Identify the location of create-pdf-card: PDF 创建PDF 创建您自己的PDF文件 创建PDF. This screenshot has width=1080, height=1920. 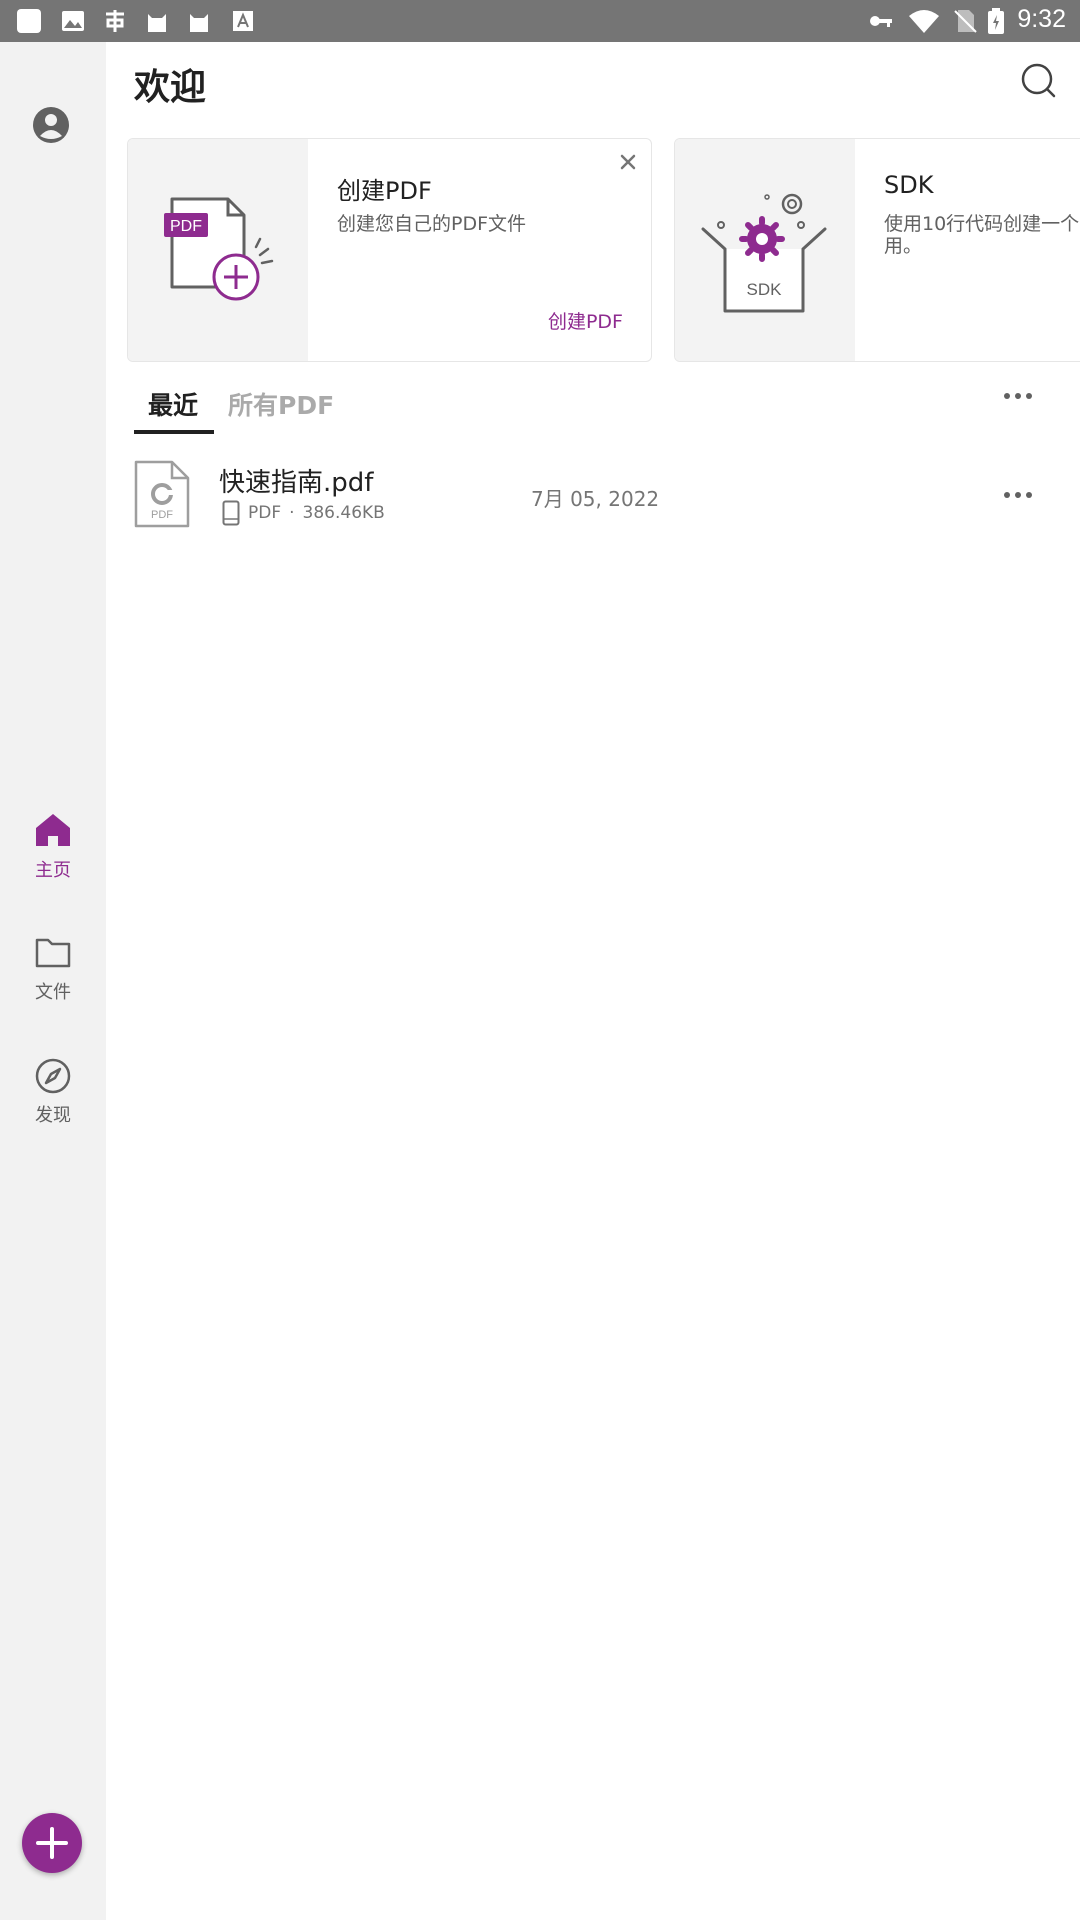
(389, 250).